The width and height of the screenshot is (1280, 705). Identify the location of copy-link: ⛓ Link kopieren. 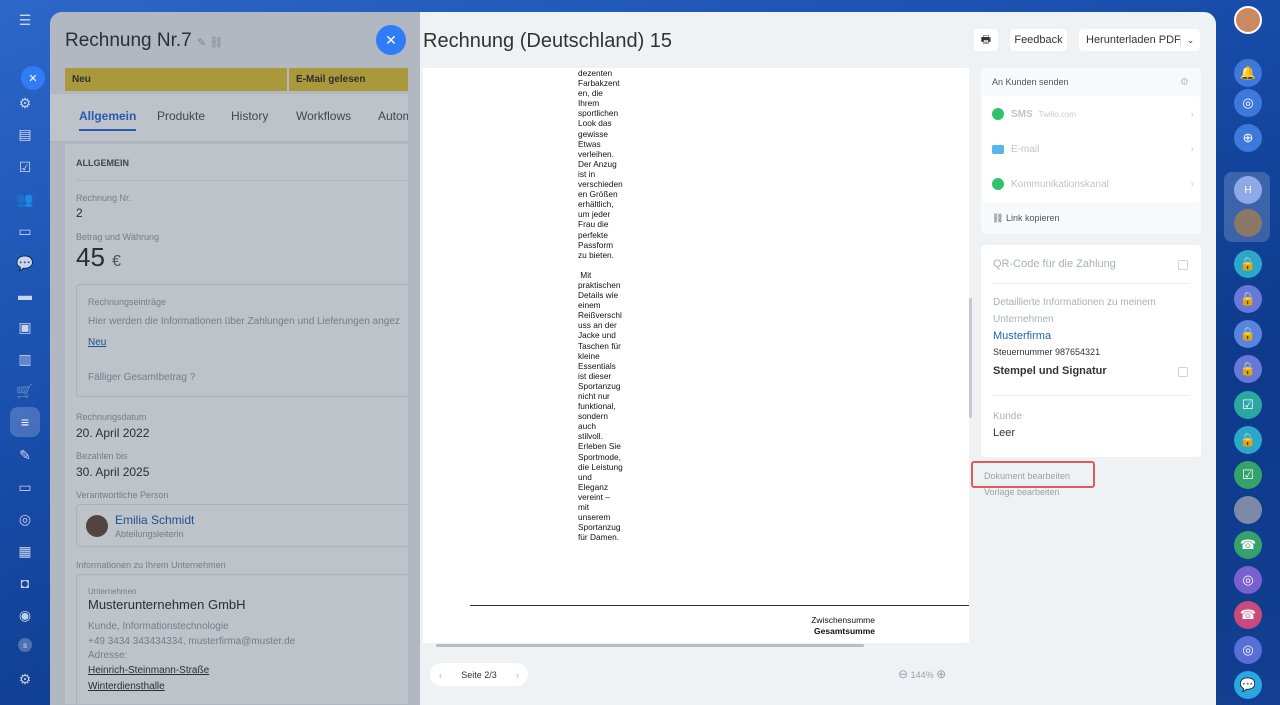
(1026, 218).